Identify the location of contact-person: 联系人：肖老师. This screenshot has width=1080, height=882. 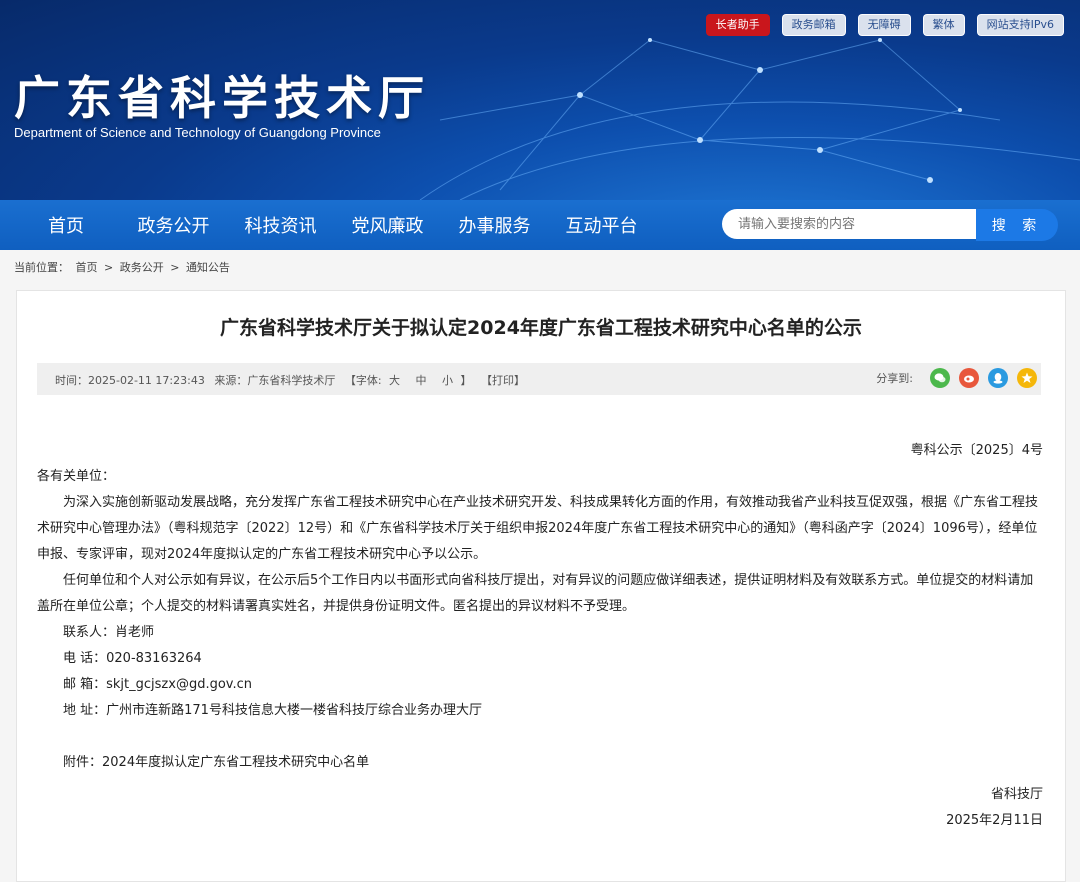
(109, 632).